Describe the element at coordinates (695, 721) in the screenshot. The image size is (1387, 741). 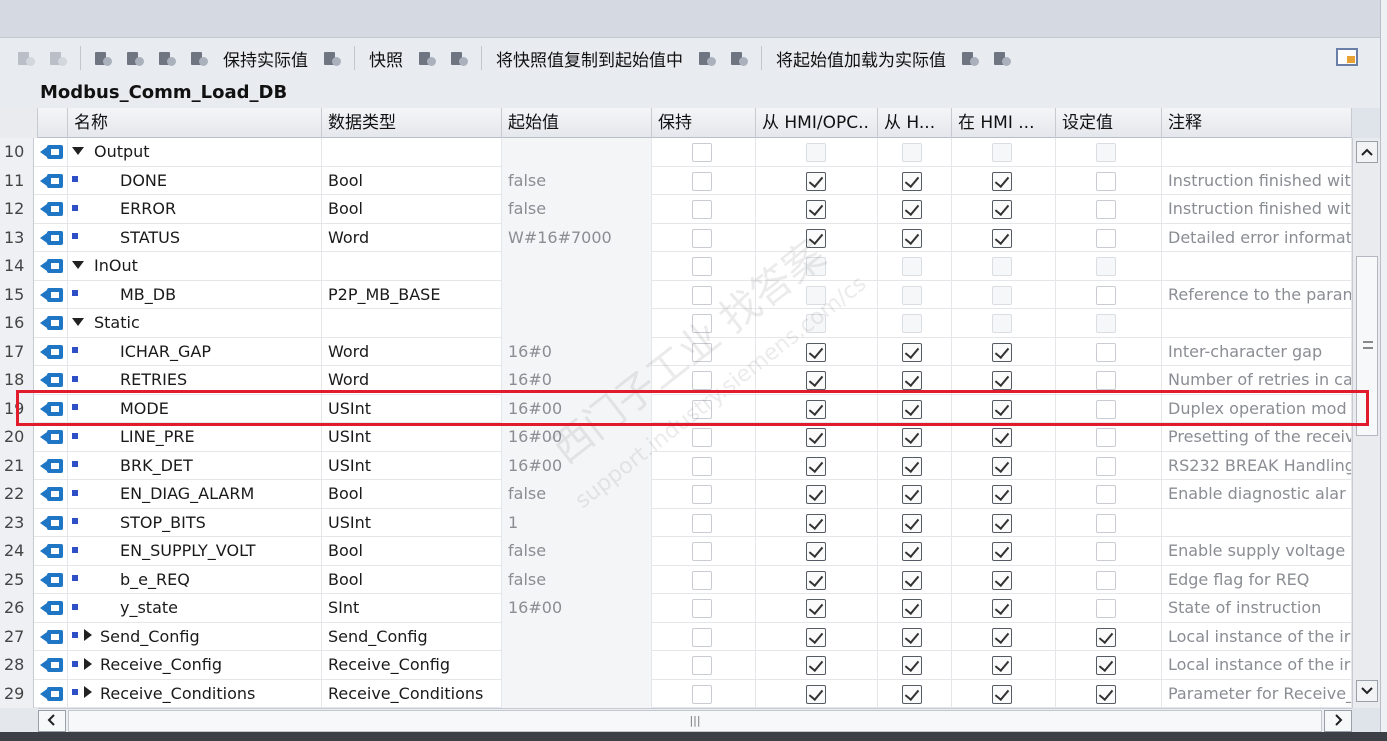
I see `horizontal-scroll-thumb: |||` at that location.